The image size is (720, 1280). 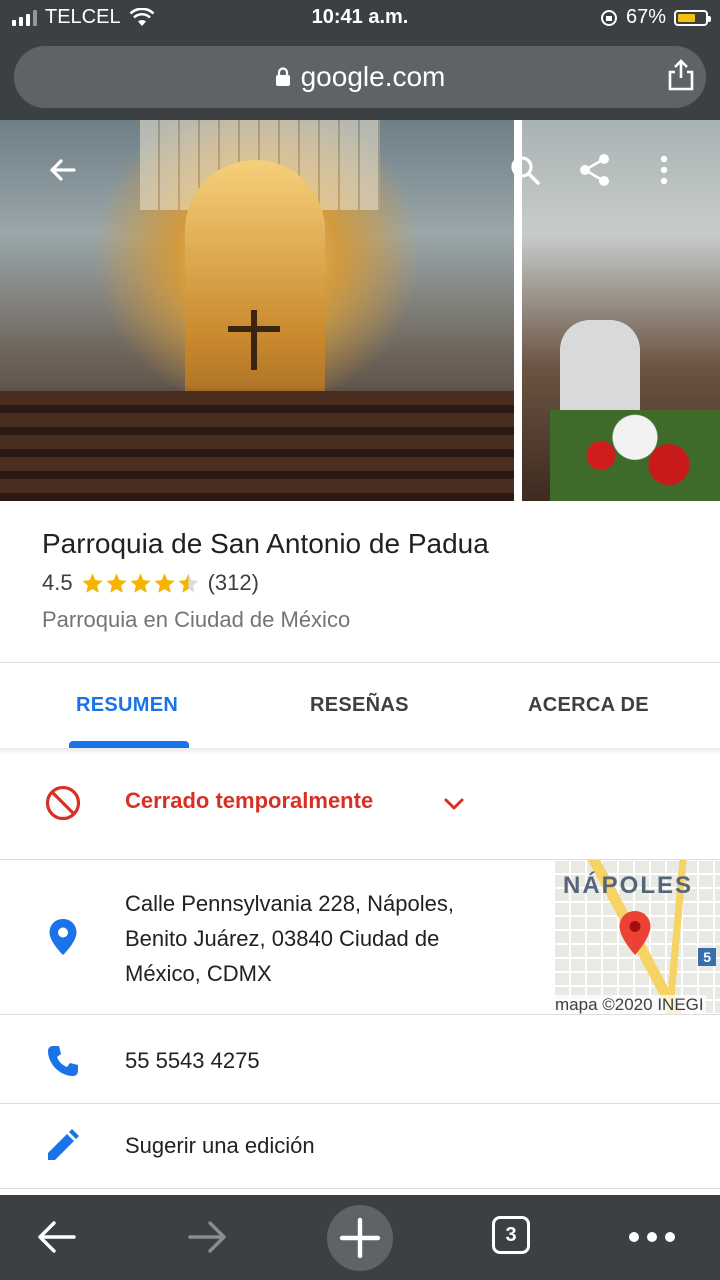 I want to click on pews, so click(x=257, y=446).